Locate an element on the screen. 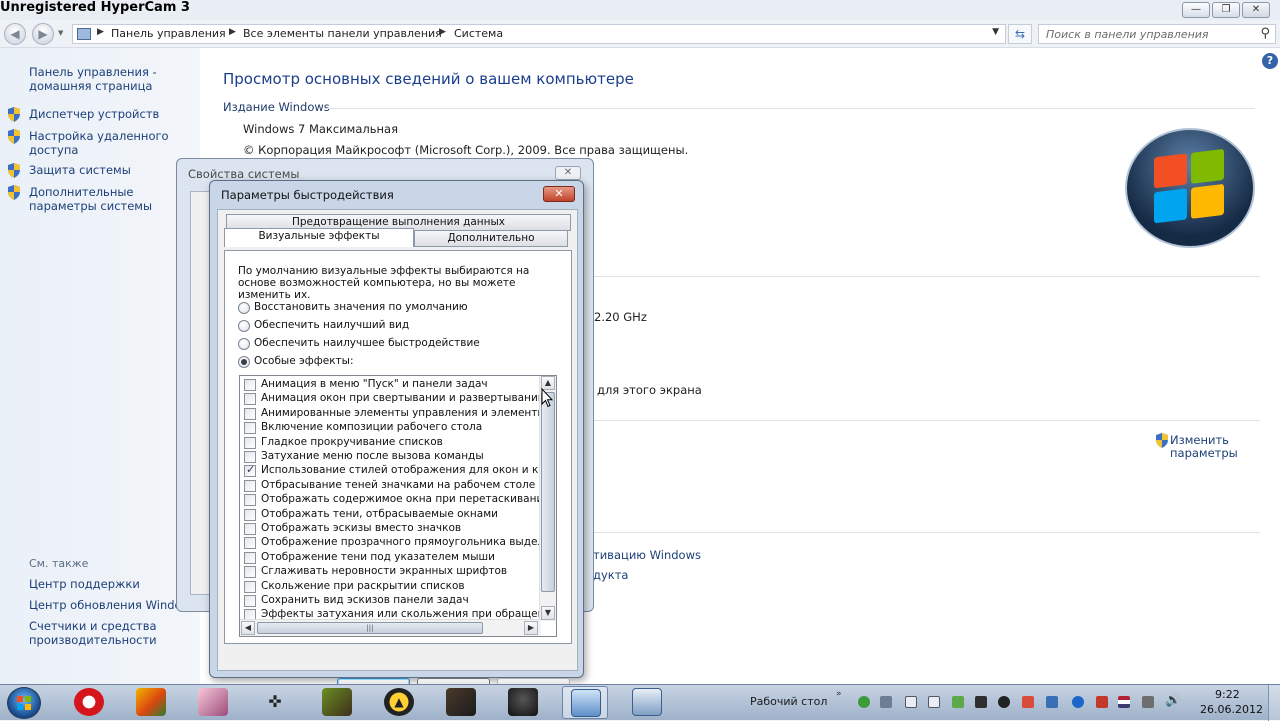 This screenshot has height=721, width=1280. list-item: Отображать эскизы вместо значков is located at coordinates (392, 529).